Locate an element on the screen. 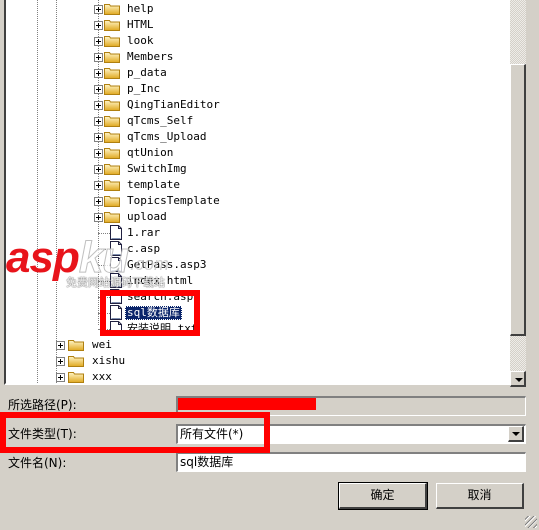  tree-folder-item: template is located at coordinates (256, 185).